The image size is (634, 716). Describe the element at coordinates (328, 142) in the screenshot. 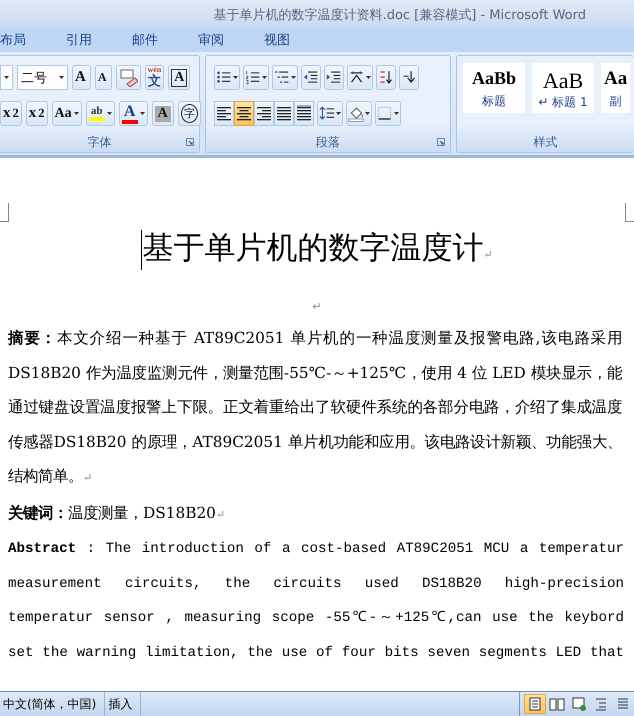

I see `group-label: 段落` at that location.